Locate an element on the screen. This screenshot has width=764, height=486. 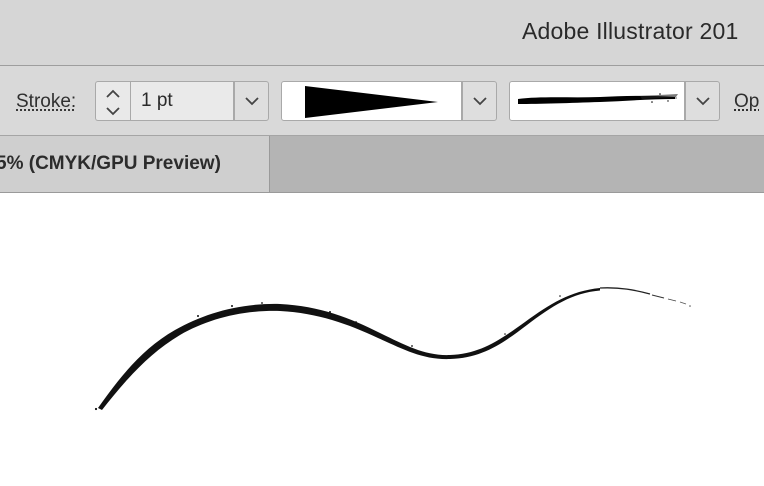
brush-definition-selector is located at coordinates (597, 101).